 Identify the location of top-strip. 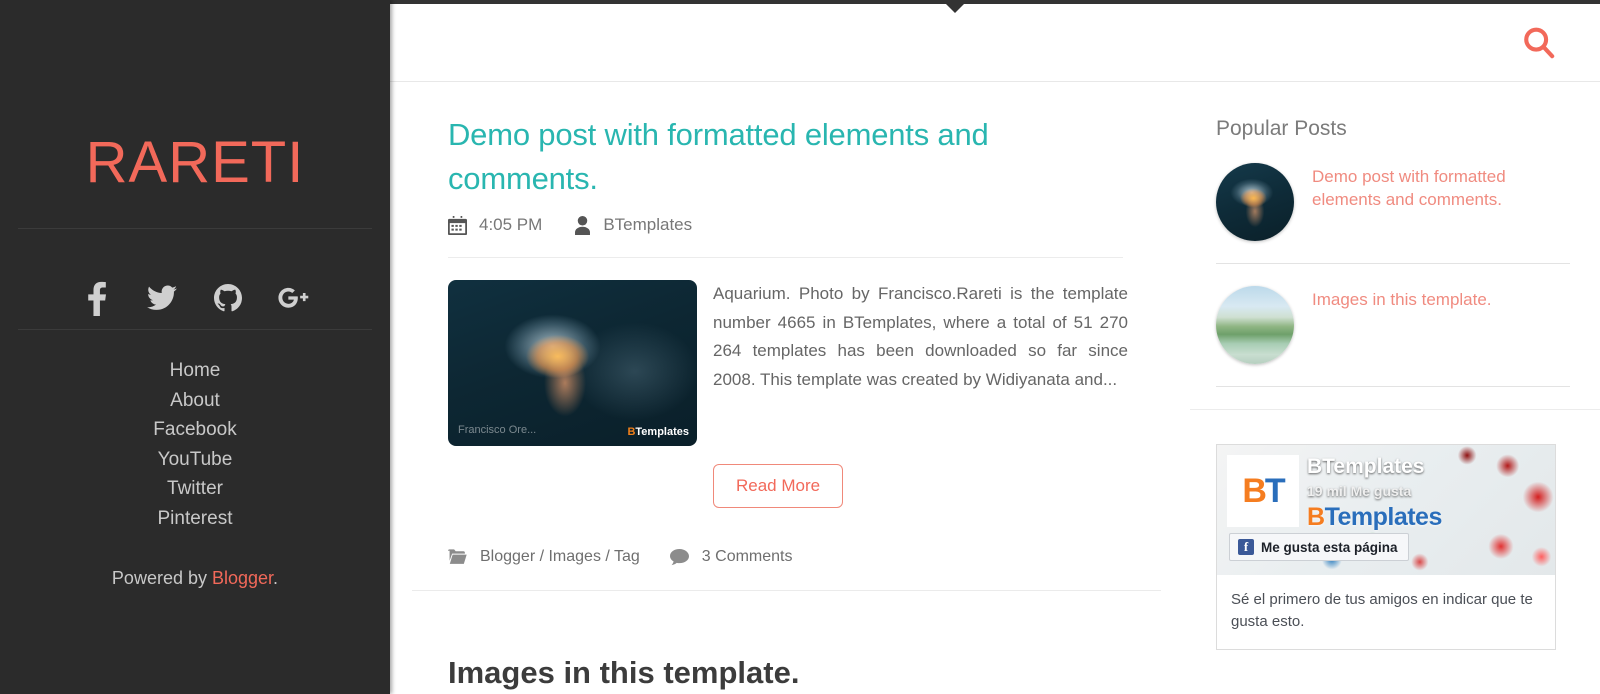
(995, 6).